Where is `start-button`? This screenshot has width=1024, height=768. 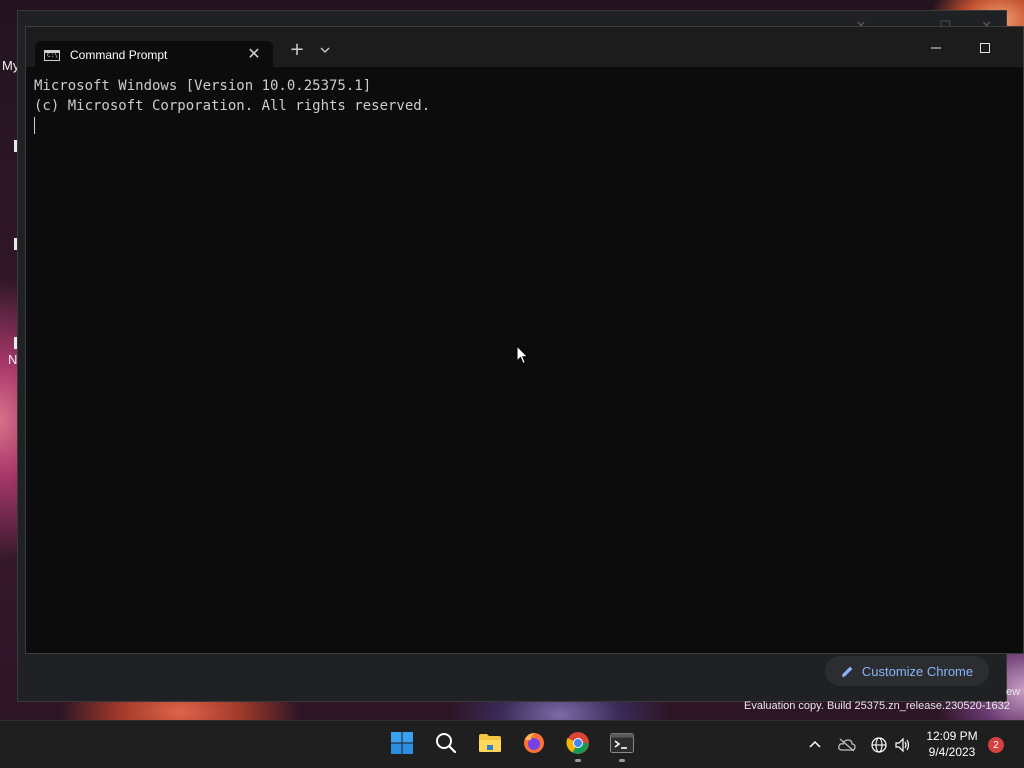
start-button is located at coordinates (402, 745).